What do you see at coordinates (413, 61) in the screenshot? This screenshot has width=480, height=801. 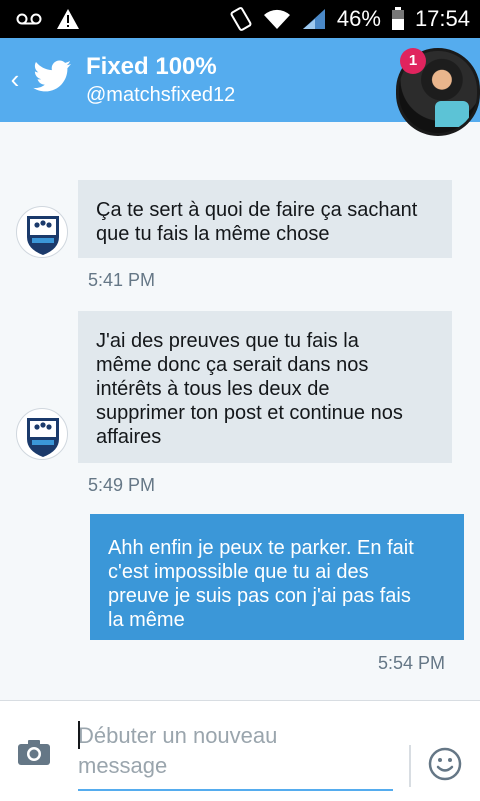 I see `notification-badge: 1` at bounding box center [413, 61].